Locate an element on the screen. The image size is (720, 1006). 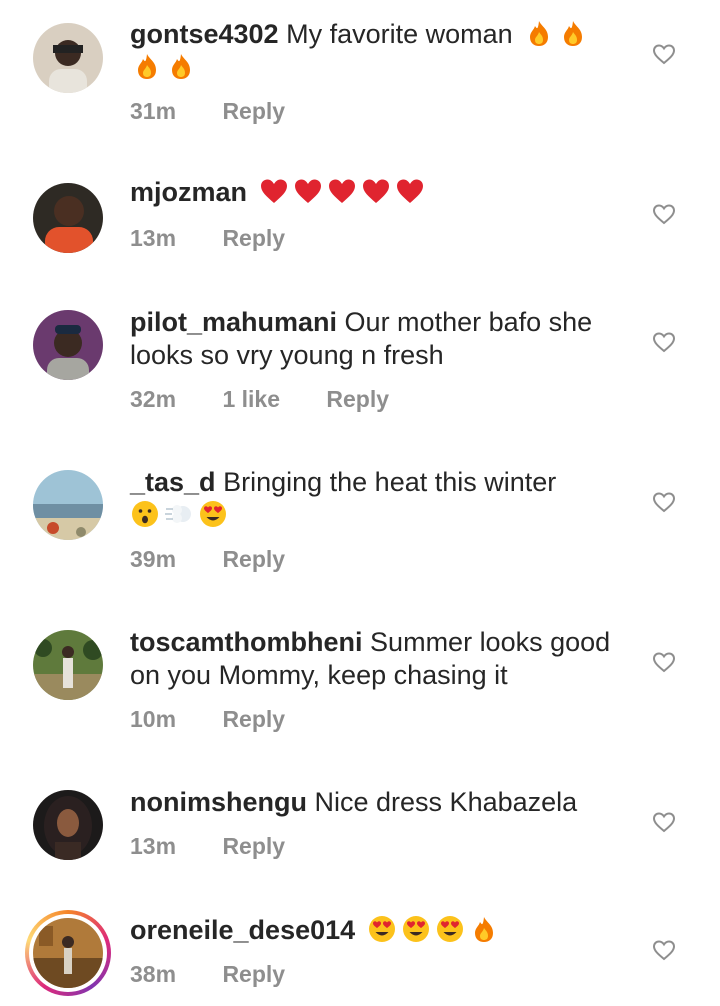
comment-meta: 32m 1 like Reply is located at coordinates (259, 399).